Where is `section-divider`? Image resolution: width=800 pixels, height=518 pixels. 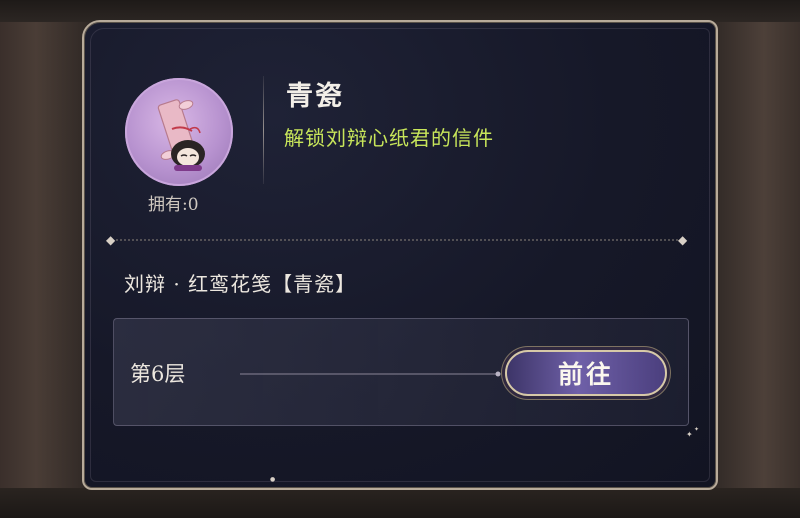 section-divider is located at coordinates (399, 240).